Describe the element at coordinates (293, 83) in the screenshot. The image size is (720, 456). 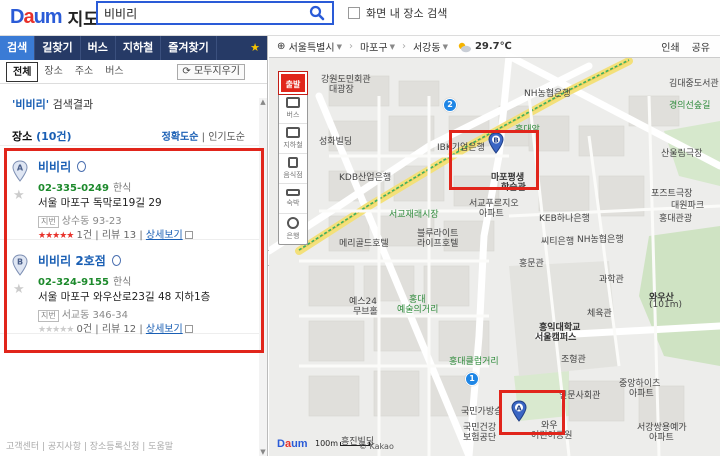
I see `departure-button: 출발` at that location.